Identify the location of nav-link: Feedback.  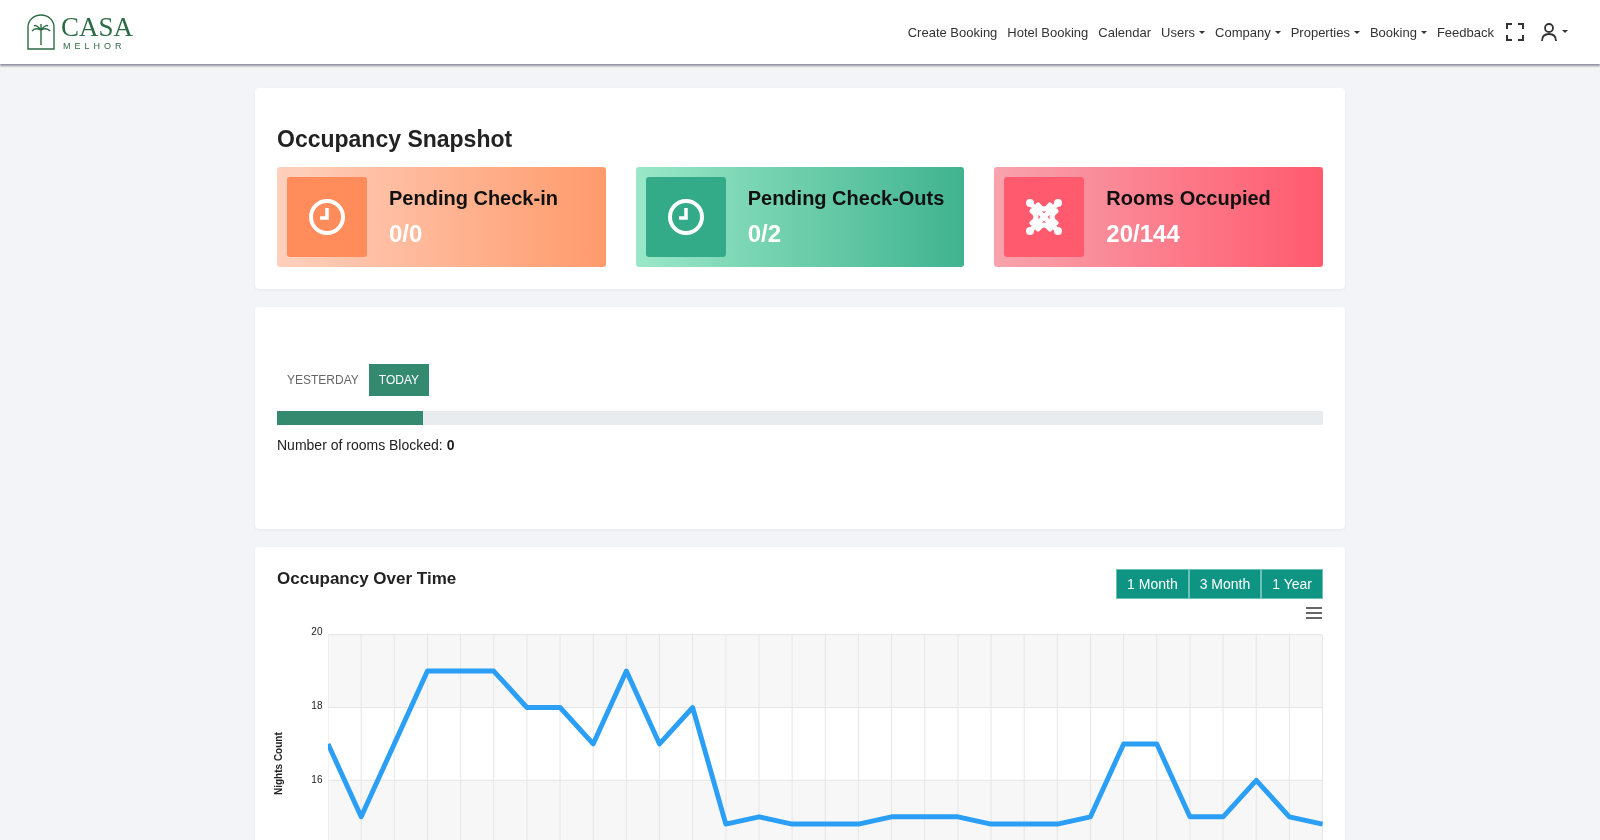
(1465, 32).